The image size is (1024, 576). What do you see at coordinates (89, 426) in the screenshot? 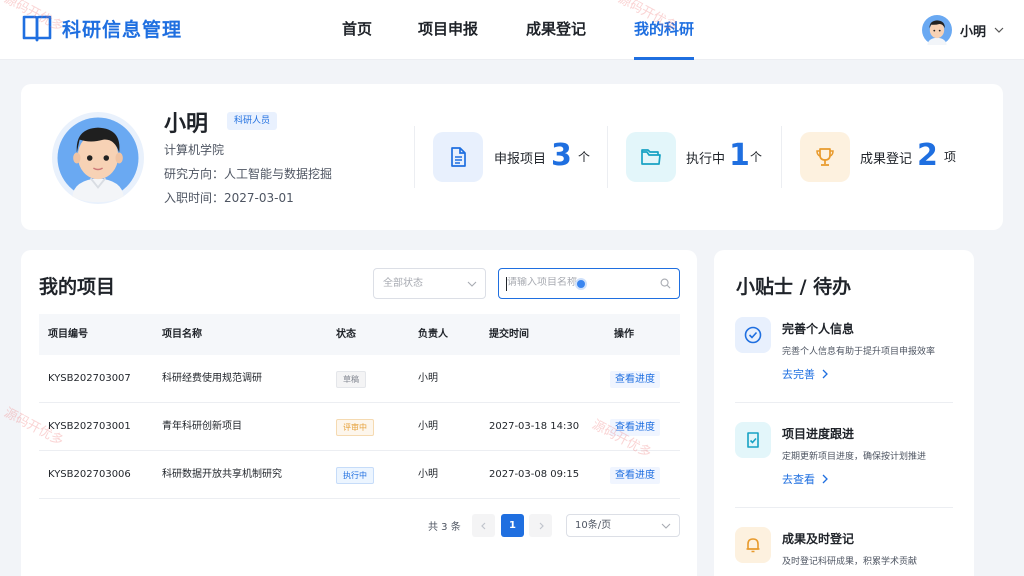
I see `cell-project-id: KYSB202703001` at bounding box center [89, 426].